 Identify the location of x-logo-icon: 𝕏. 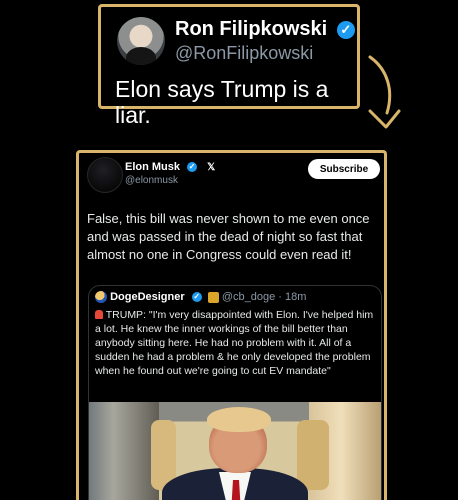
(211, 167).